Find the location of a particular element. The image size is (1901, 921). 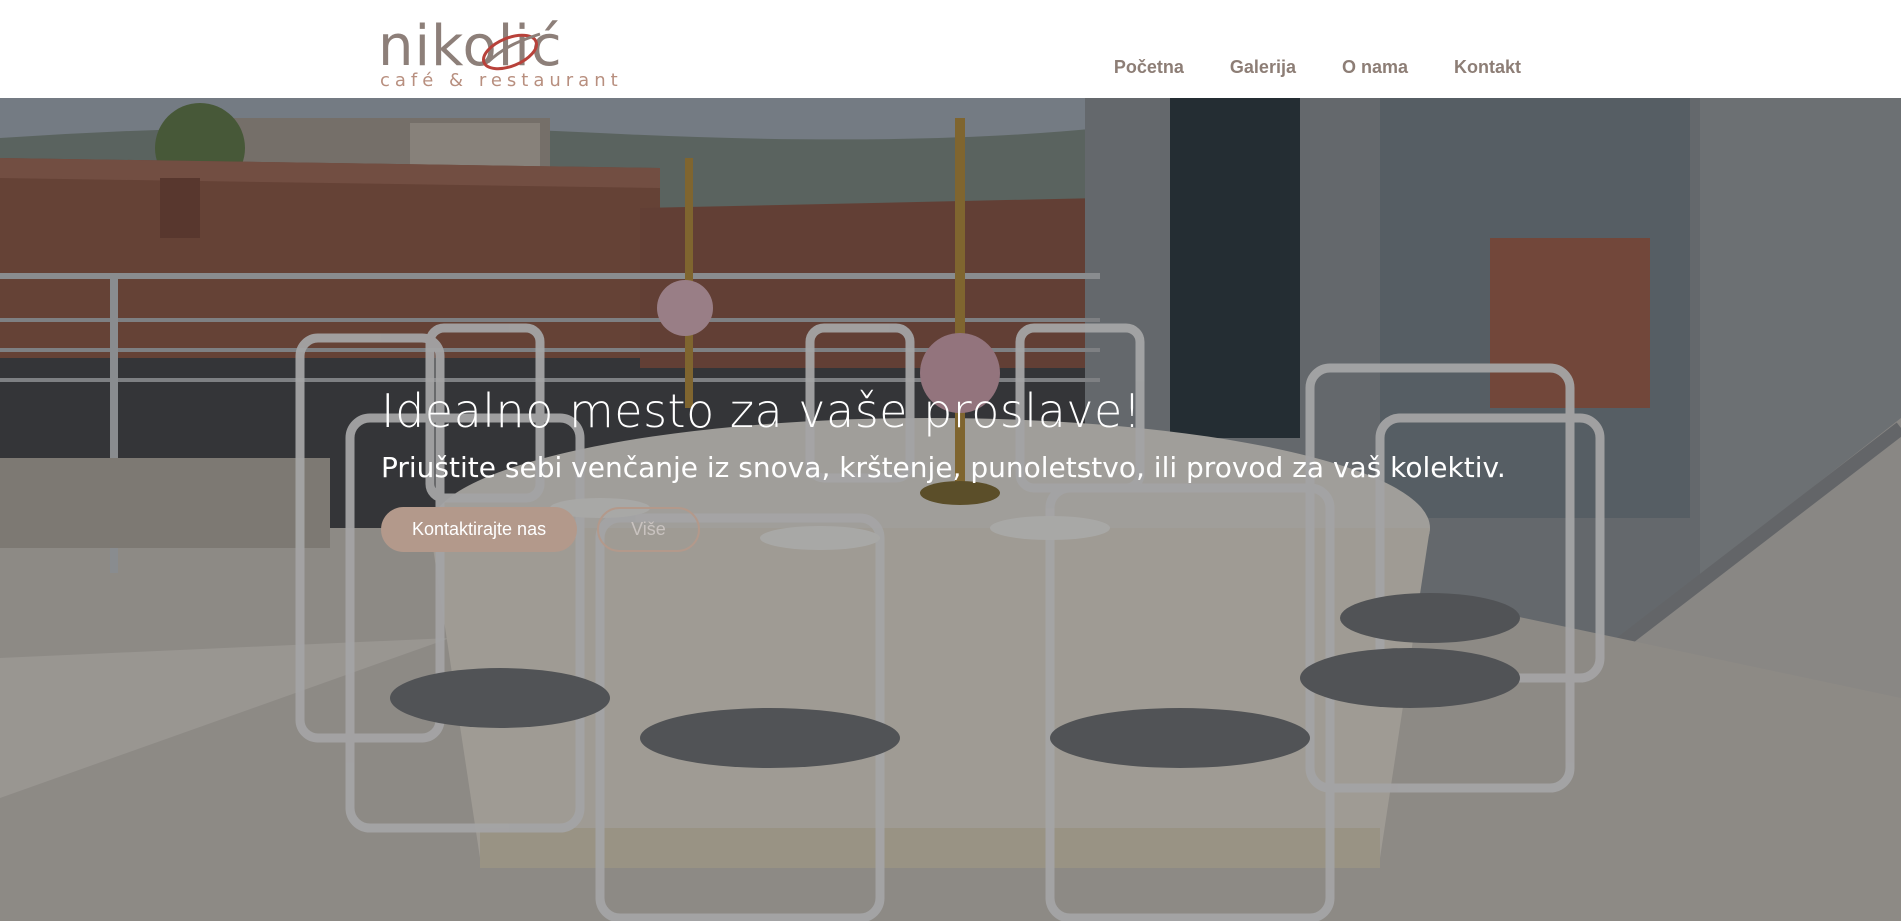

nav-item-o-nama: O nama is located at coordinates (1375, 67).